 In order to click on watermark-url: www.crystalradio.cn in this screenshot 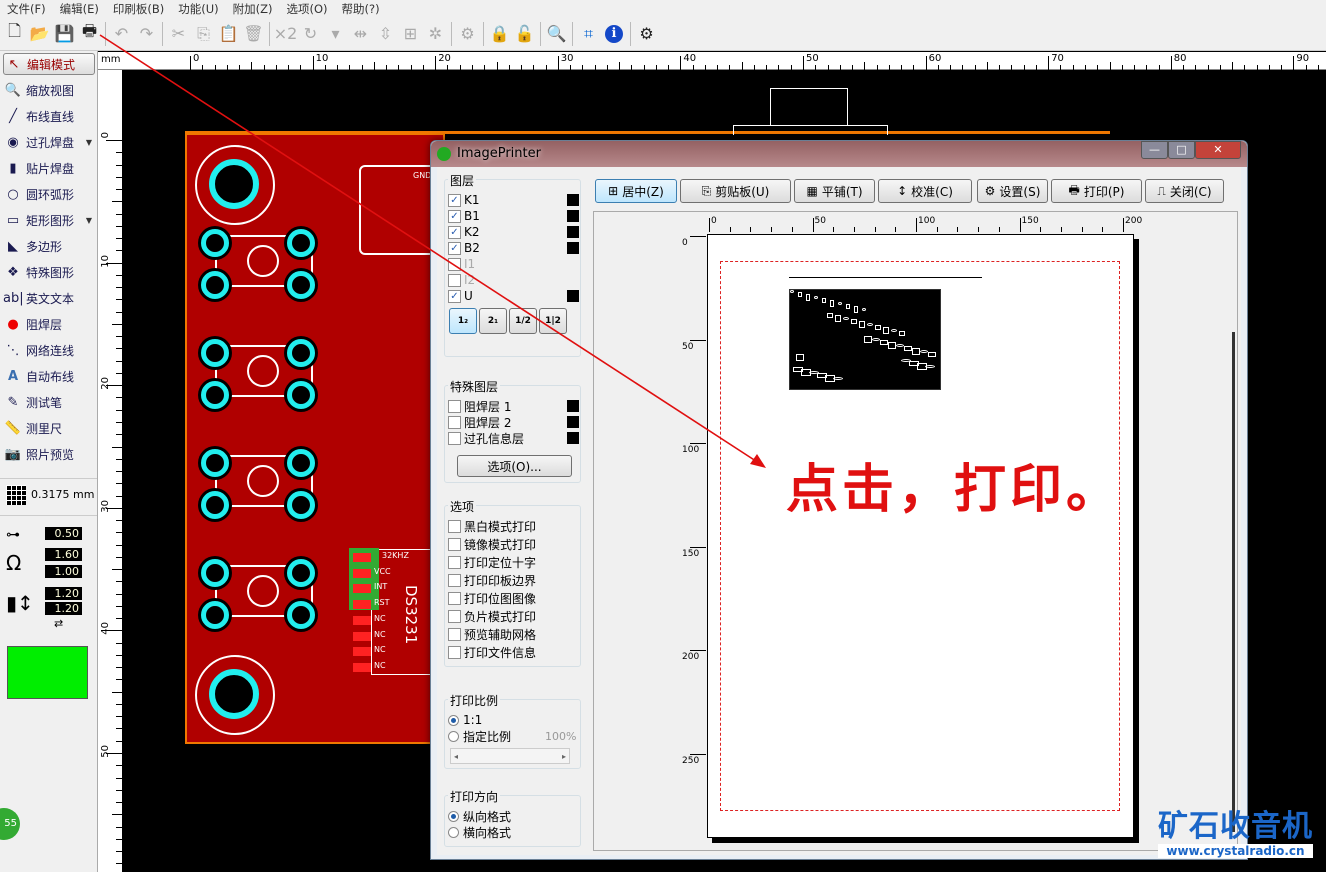, I will do `click(1235, 851)`.